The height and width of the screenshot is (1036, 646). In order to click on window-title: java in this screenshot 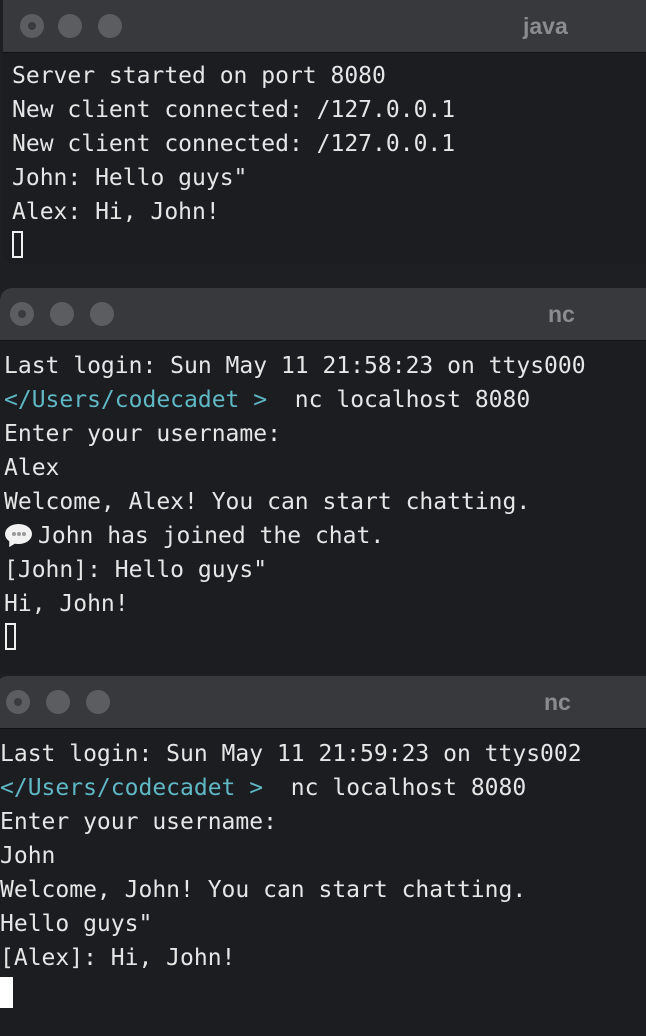, I will do `click(545, 26)`.